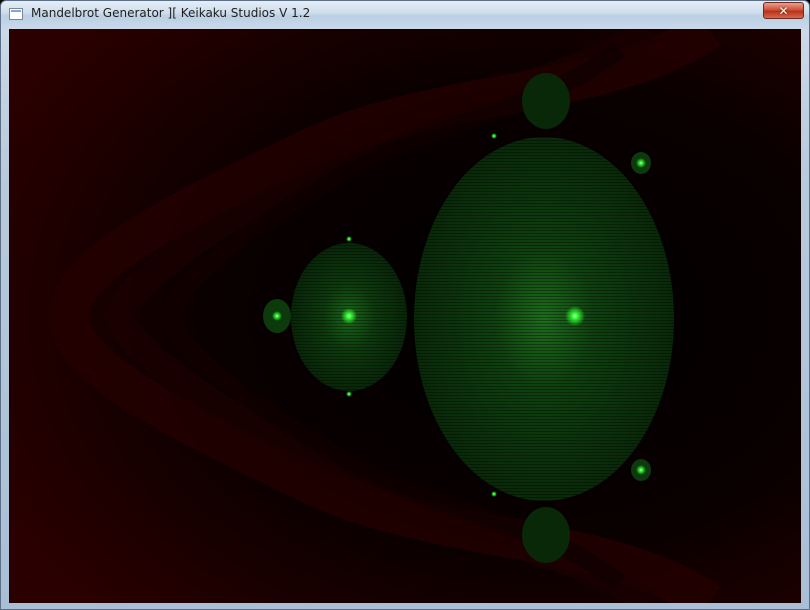 Image resolution: width=810 pixels, height=610 pixels. I want to click on spark-period2, so click(349, 316).